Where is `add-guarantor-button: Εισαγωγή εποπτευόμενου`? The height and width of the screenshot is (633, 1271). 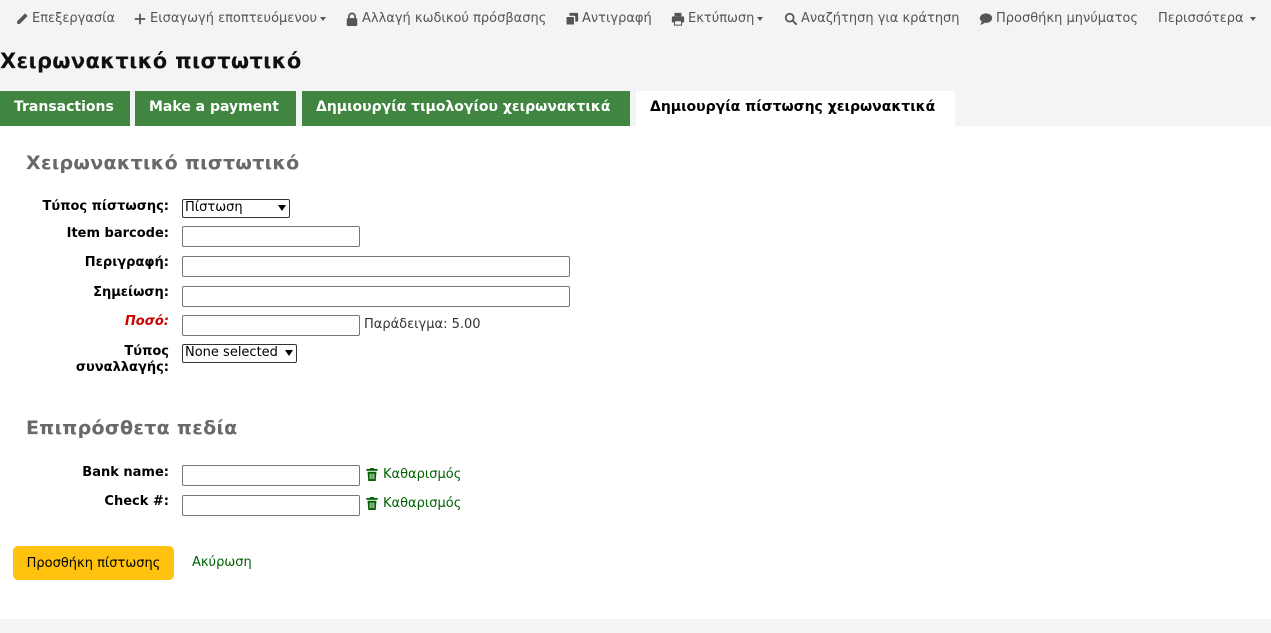
add-guarantor-button: Εισαγωγή εποπτευόμενου is located at coordinates (230, 18).